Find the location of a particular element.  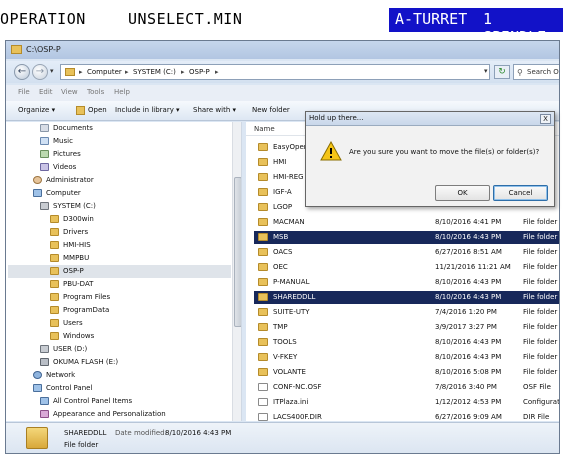

nav-item-program-files: Program Files is located at coordinates (118, 297).